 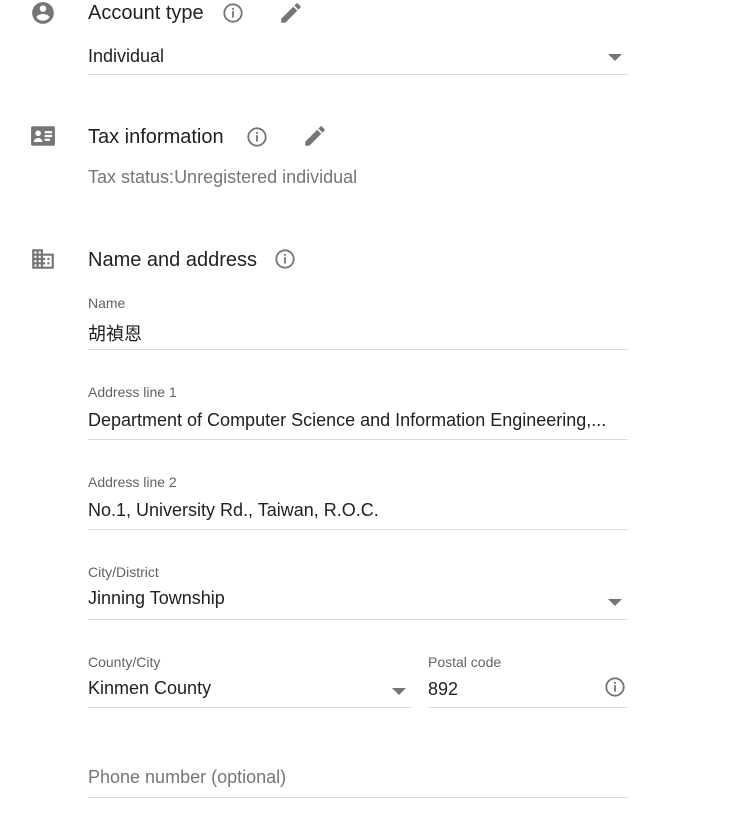 I want to click on city-district-select: Jinning Township, so click(x=343, y=598).